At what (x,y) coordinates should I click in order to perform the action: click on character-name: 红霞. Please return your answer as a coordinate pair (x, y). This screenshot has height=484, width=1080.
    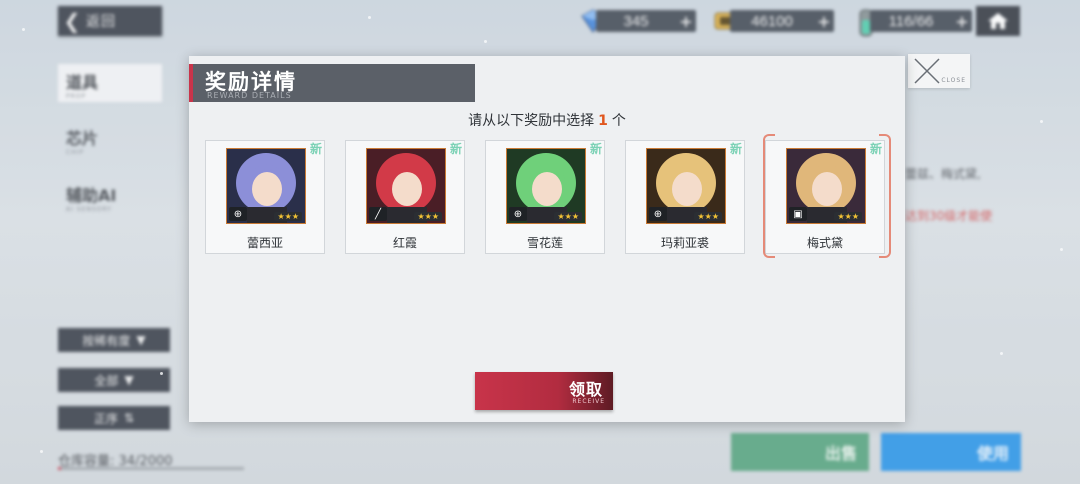
    Looking at the image, I should click on (404, 243).